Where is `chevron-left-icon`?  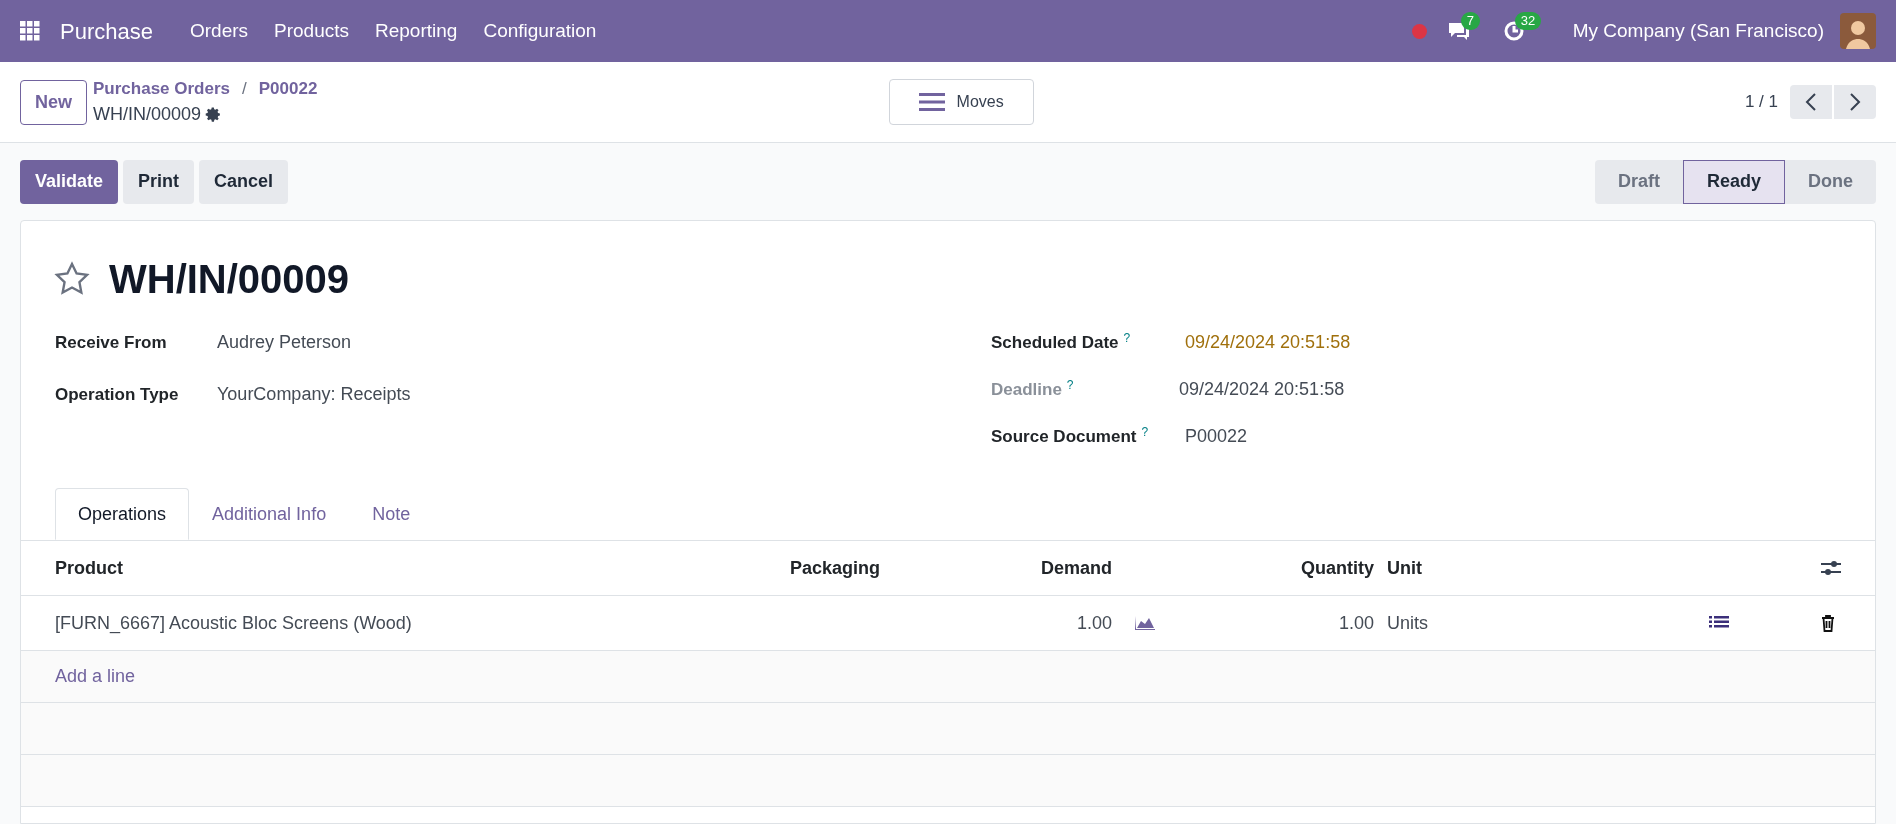 chevron-left-icon is located at coordinates (1811, 102).